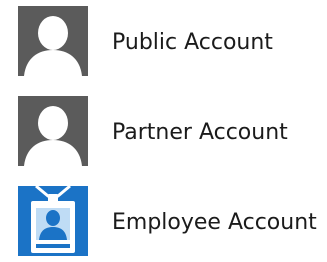 The height and width of the screenshot is (262, 327). Describe the element at coordinates (192, 42) in the screenshot. I see `account-label: Public Account` at that location.